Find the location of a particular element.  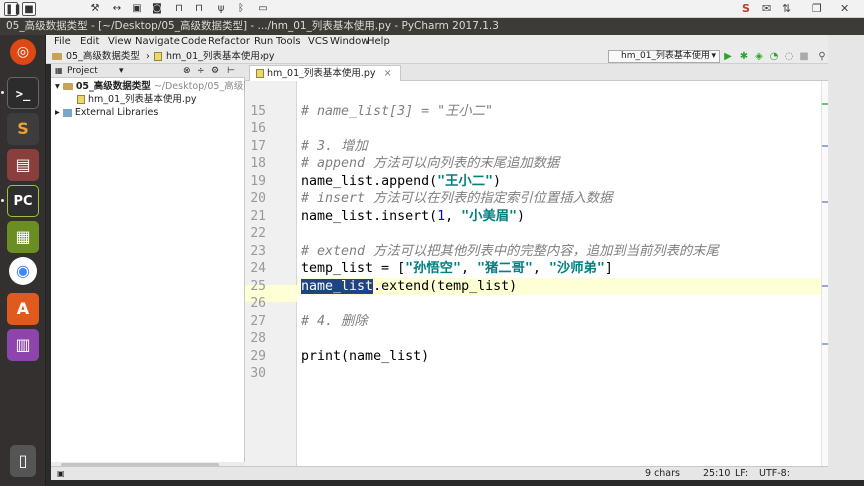

sublime-icon: S is located at coordinates (23, 129).